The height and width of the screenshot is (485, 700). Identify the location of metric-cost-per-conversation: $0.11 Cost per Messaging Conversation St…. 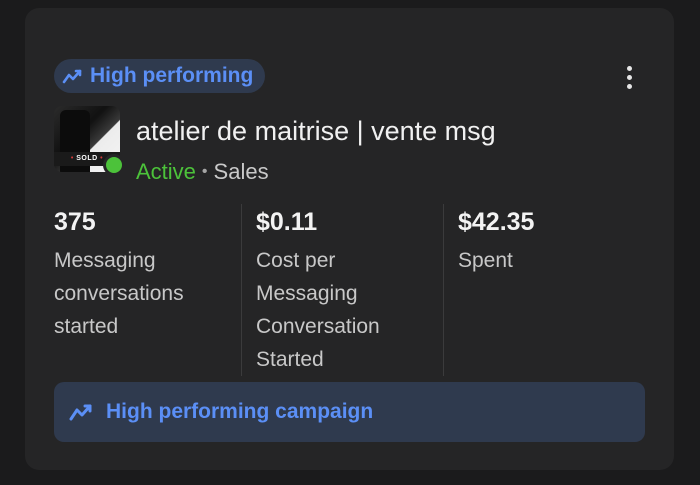
(341, 290).